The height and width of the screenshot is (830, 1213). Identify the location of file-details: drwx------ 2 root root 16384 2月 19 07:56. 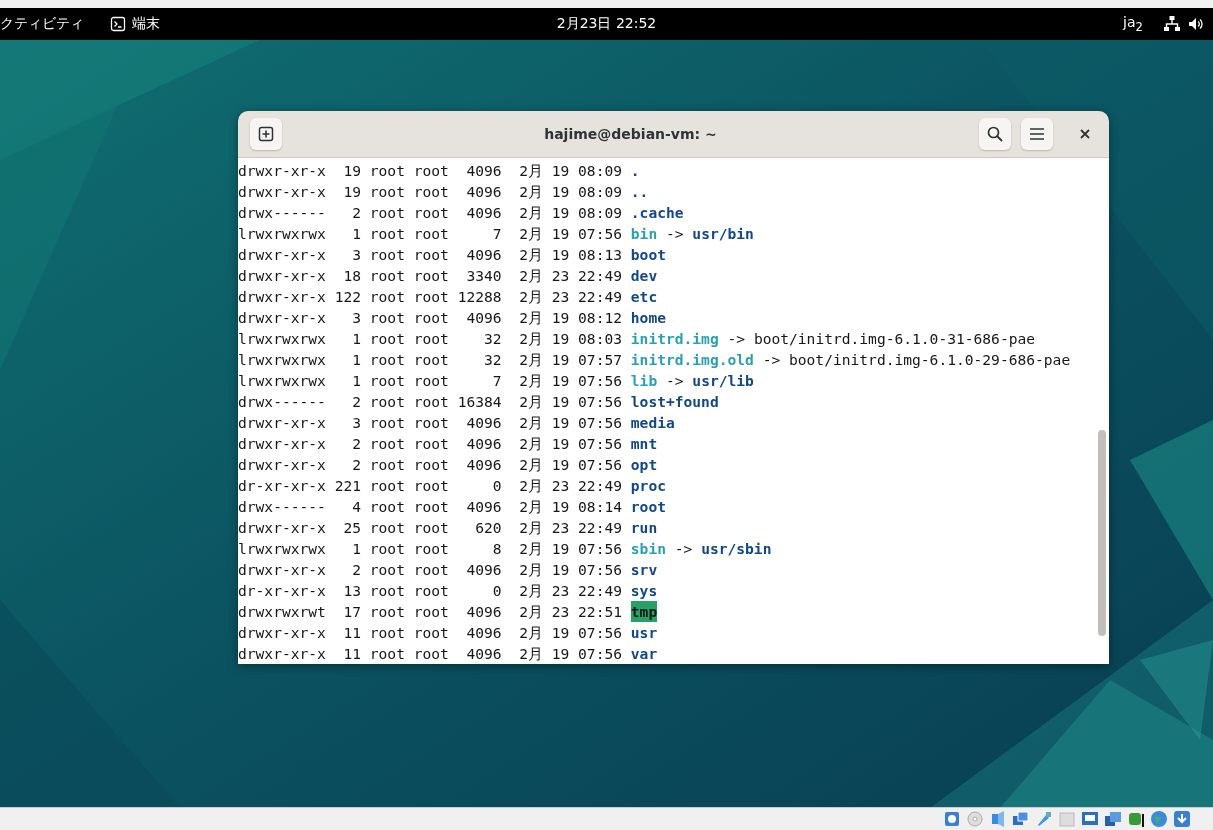
(430, 402).